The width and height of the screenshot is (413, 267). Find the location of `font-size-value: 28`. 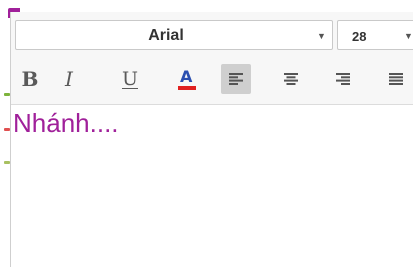

font-size-value: 28 is located at coordinates (359, 36).